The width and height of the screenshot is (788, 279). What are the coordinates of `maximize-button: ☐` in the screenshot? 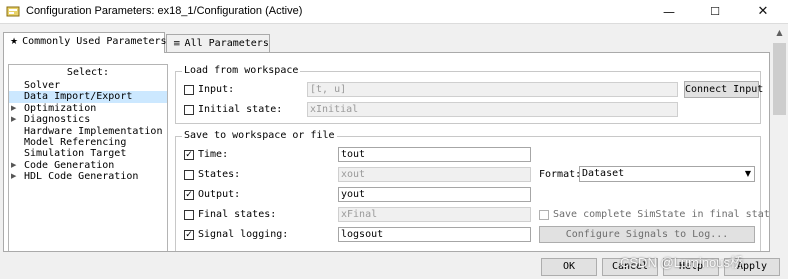 It's located at (715, 12).